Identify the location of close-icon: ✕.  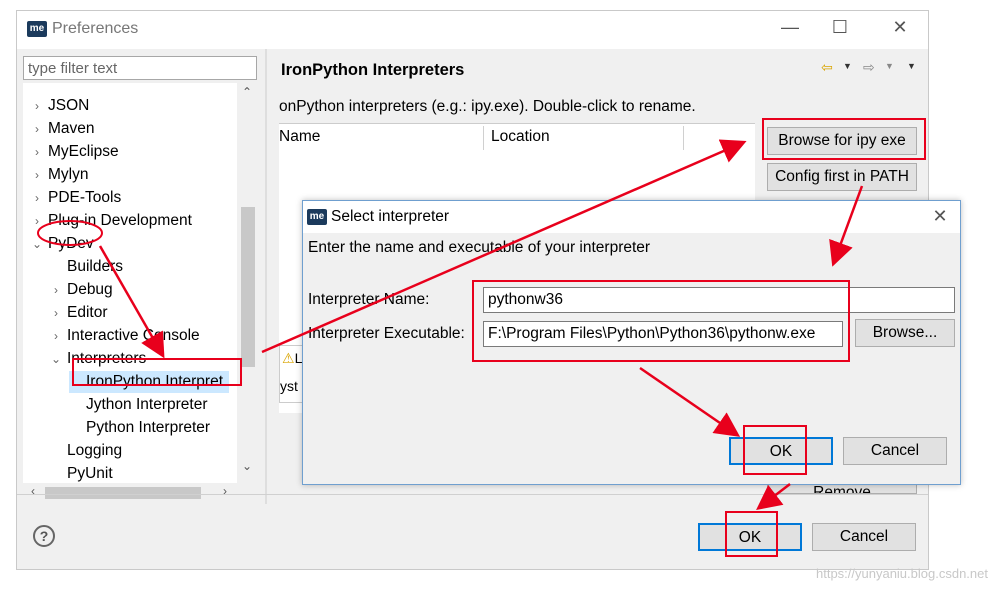
(900, 27).